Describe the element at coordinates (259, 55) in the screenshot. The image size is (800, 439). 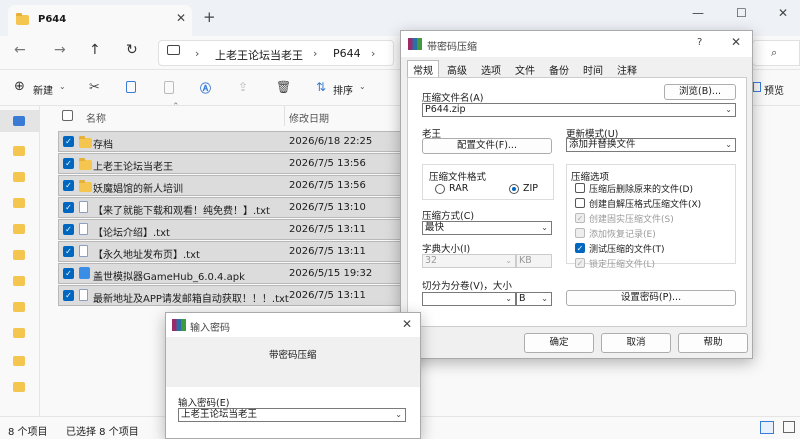
I see `breadcrumb-item-parent: 上老王论坛当老王` at that location.